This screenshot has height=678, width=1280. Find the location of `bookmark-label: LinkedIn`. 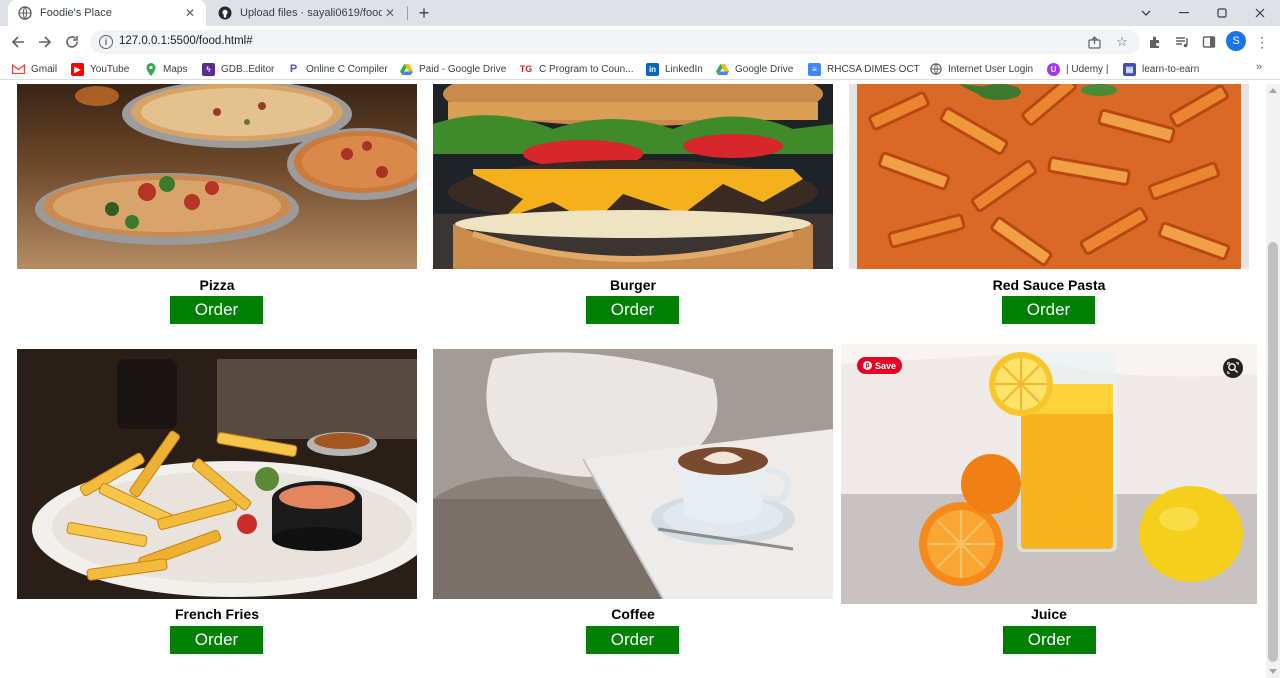

bookmark-label: LinkedIn is located at coordinates (684, 69).